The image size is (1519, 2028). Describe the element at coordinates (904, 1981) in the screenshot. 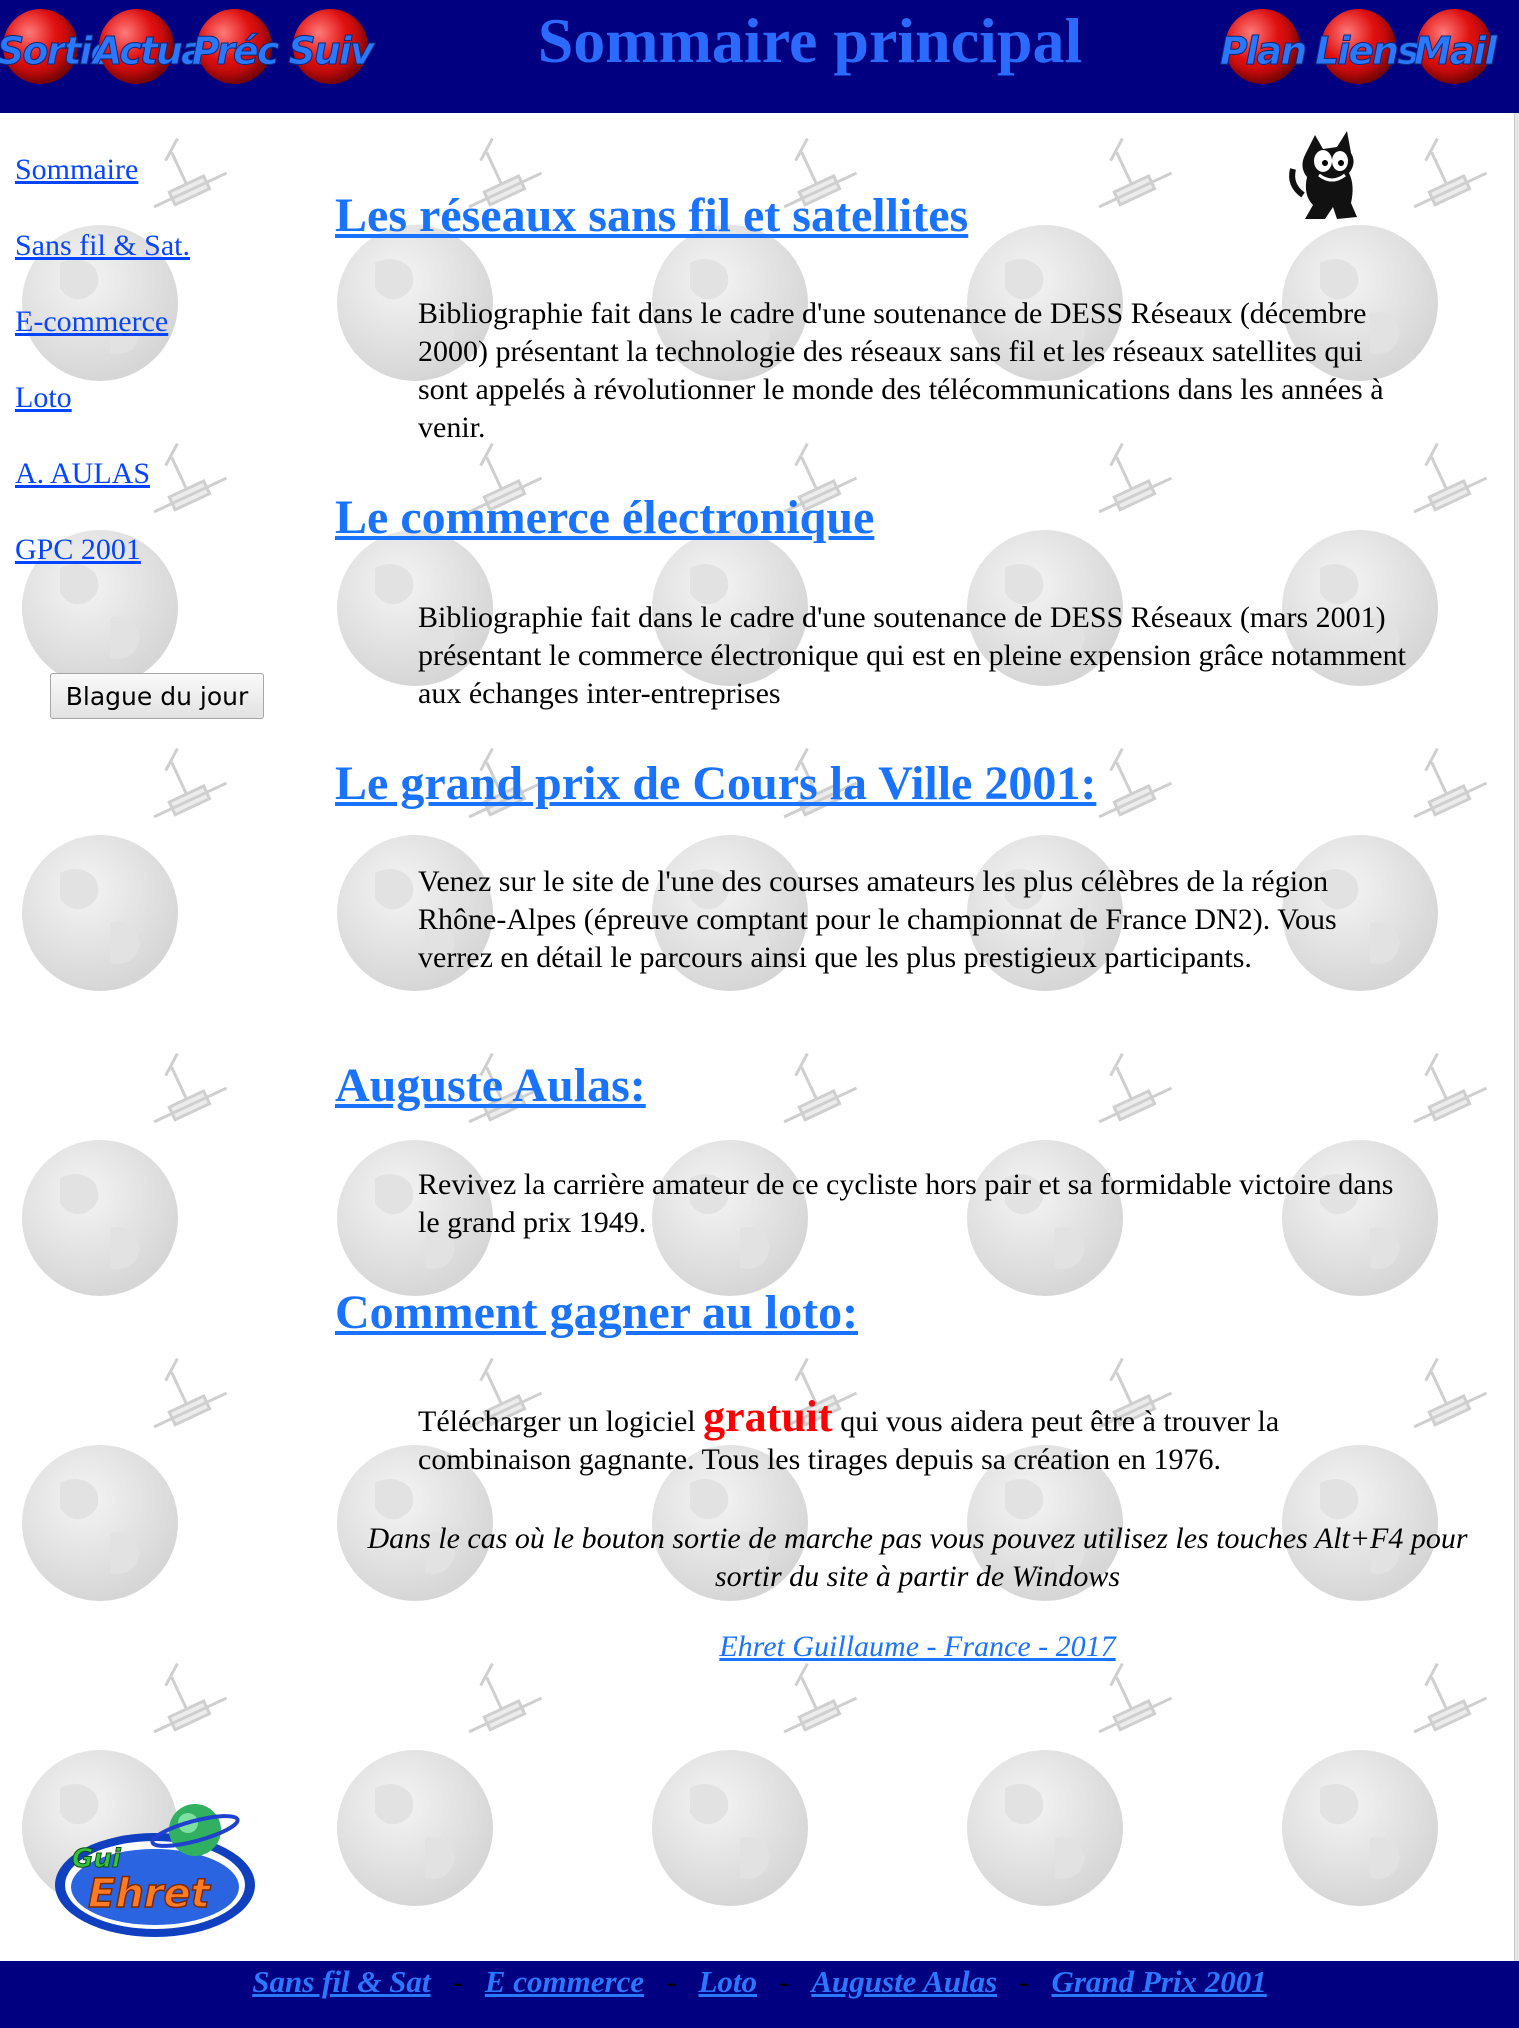

I see `bottom-link-aulas: Auguste Aulas` at that location.